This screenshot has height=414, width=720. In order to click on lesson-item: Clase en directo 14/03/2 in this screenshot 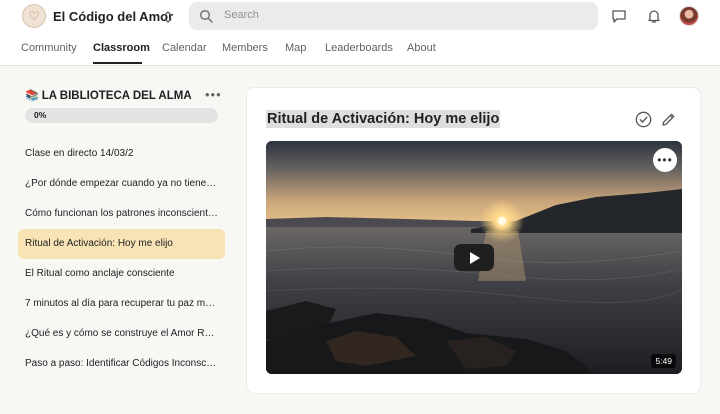, I will do `click(121, 154)`.